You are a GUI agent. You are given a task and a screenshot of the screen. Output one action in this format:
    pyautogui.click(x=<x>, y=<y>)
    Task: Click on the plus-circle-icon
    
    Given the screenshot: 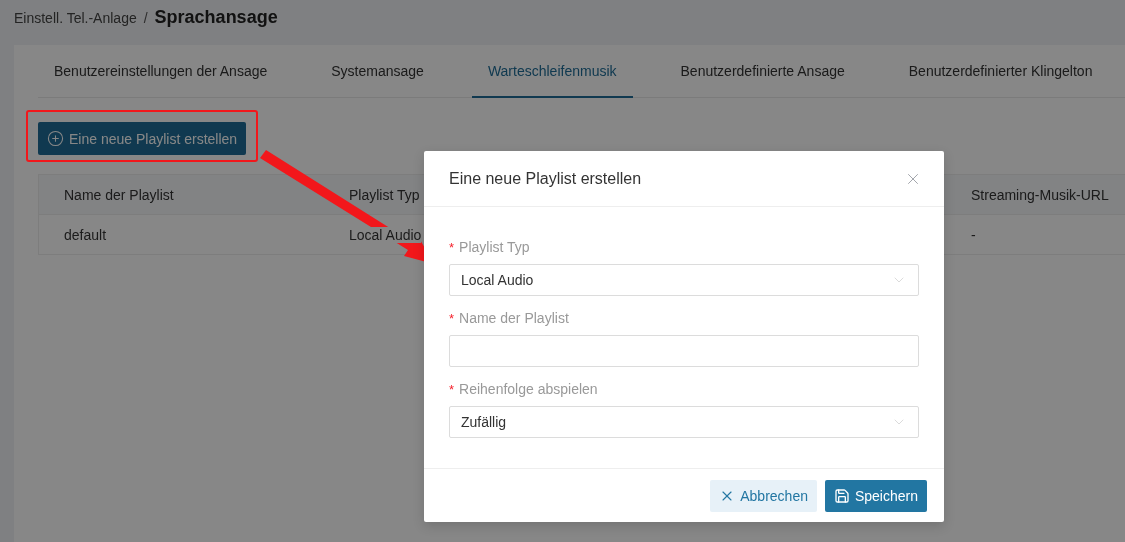 What is the action you would take?
    pyautogui.click(x=55, y=138)
    